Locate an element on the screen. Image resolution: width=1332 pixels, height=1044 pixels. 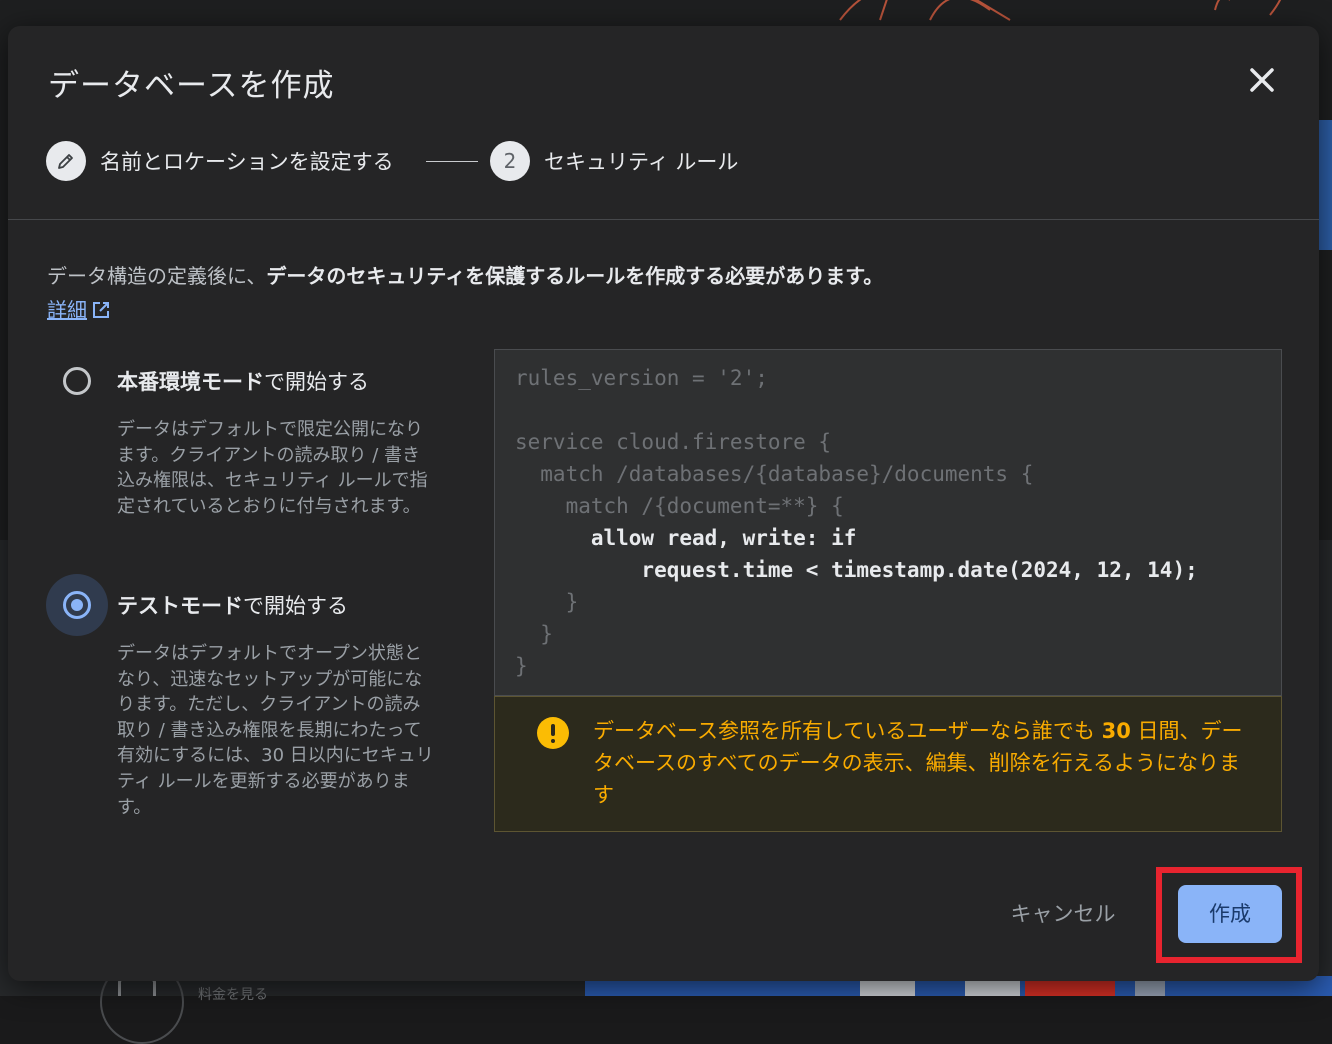
code-line: match /databases/{database}/documents { is located at coordinates (774, 474).